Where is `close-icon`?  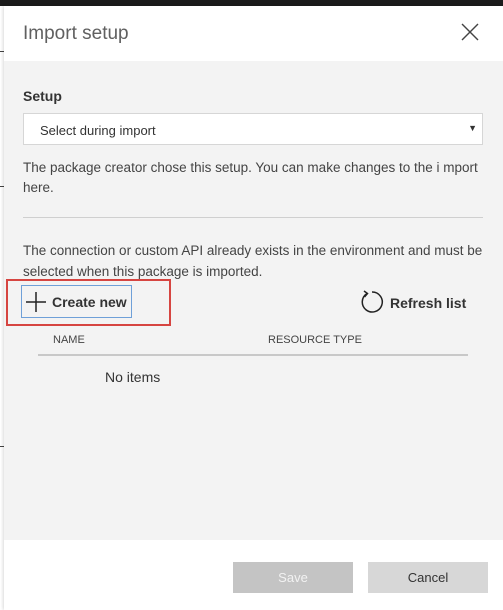
close-icon is located at coordinates (470, 32).